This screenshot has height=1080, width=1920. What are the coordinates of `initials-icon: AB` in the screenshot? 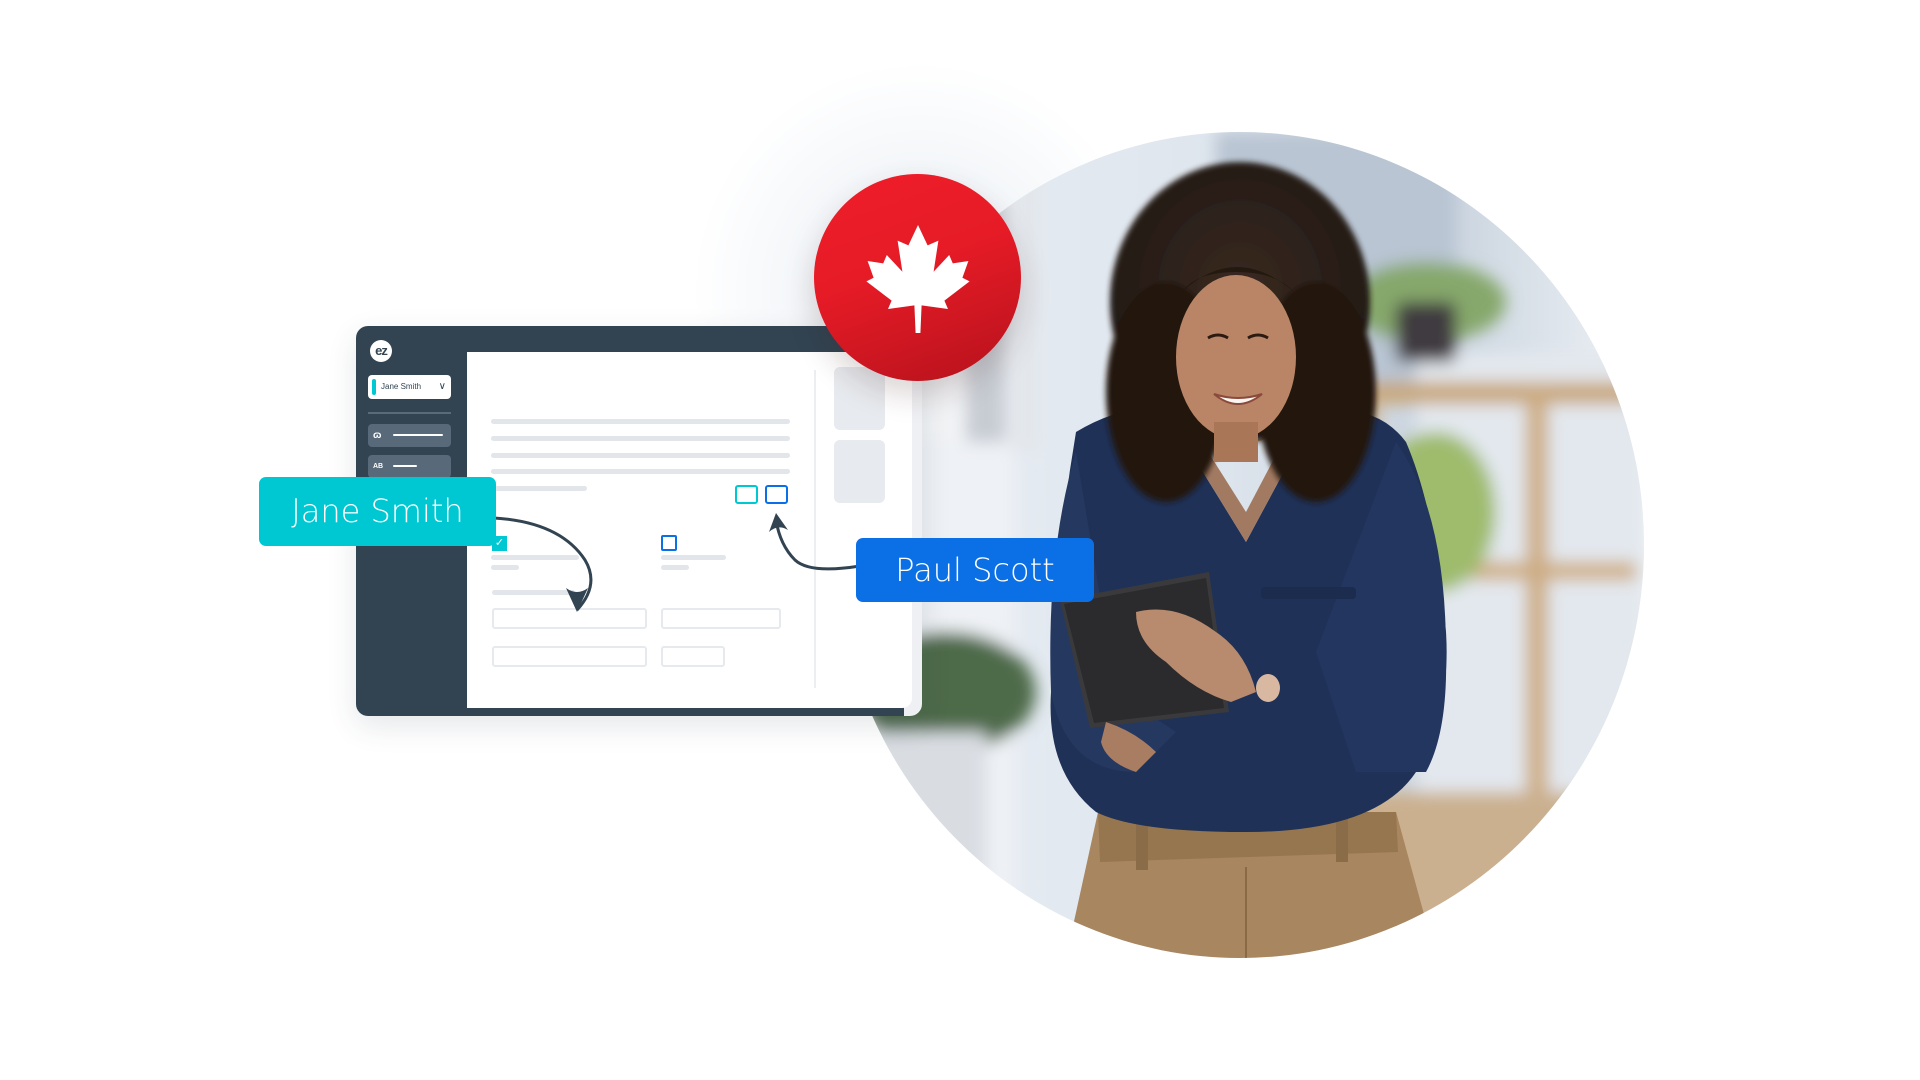 It's located at (378, 466).